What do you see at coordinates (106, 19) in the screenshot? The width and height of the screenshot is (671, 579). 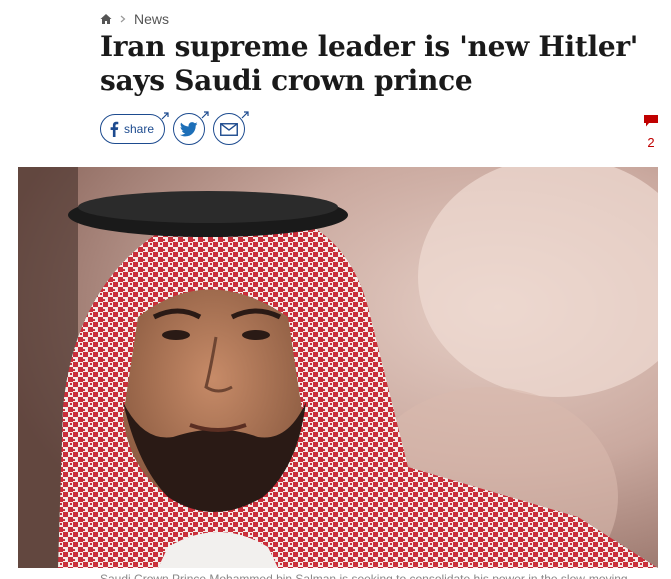 I see `home-icon` at bounding box center [106, 19].